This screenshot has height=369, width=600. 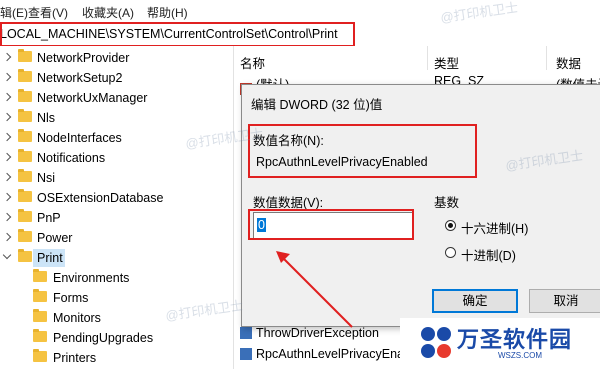 I want to click on tree-item: OSExtensionDatabase, so click(x=116, y=198).